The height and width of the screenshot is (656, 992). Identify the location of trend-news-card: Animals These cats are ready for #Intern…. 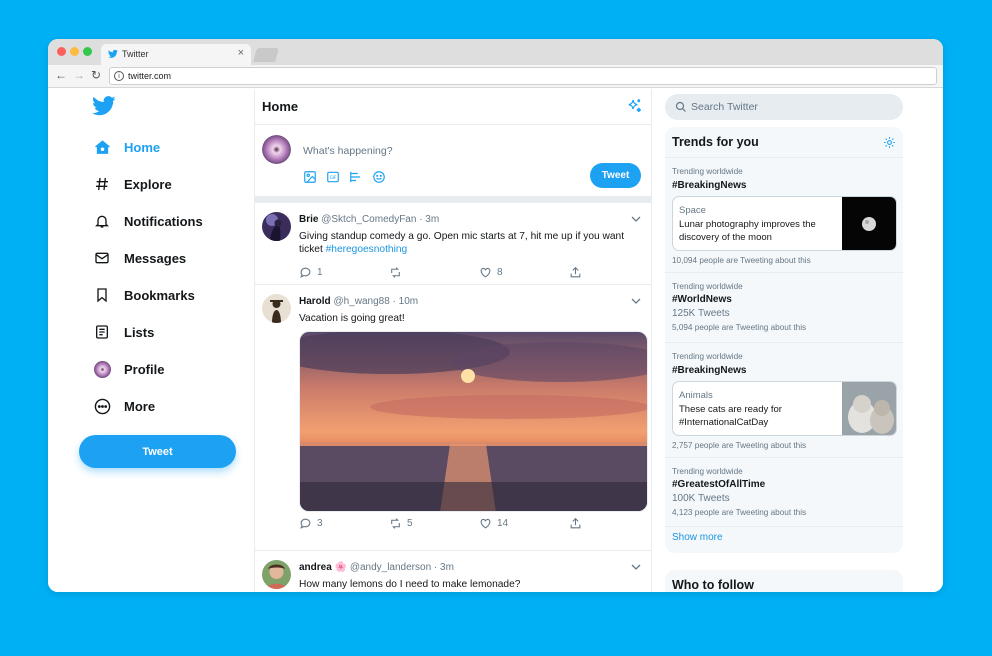
(784, 408).